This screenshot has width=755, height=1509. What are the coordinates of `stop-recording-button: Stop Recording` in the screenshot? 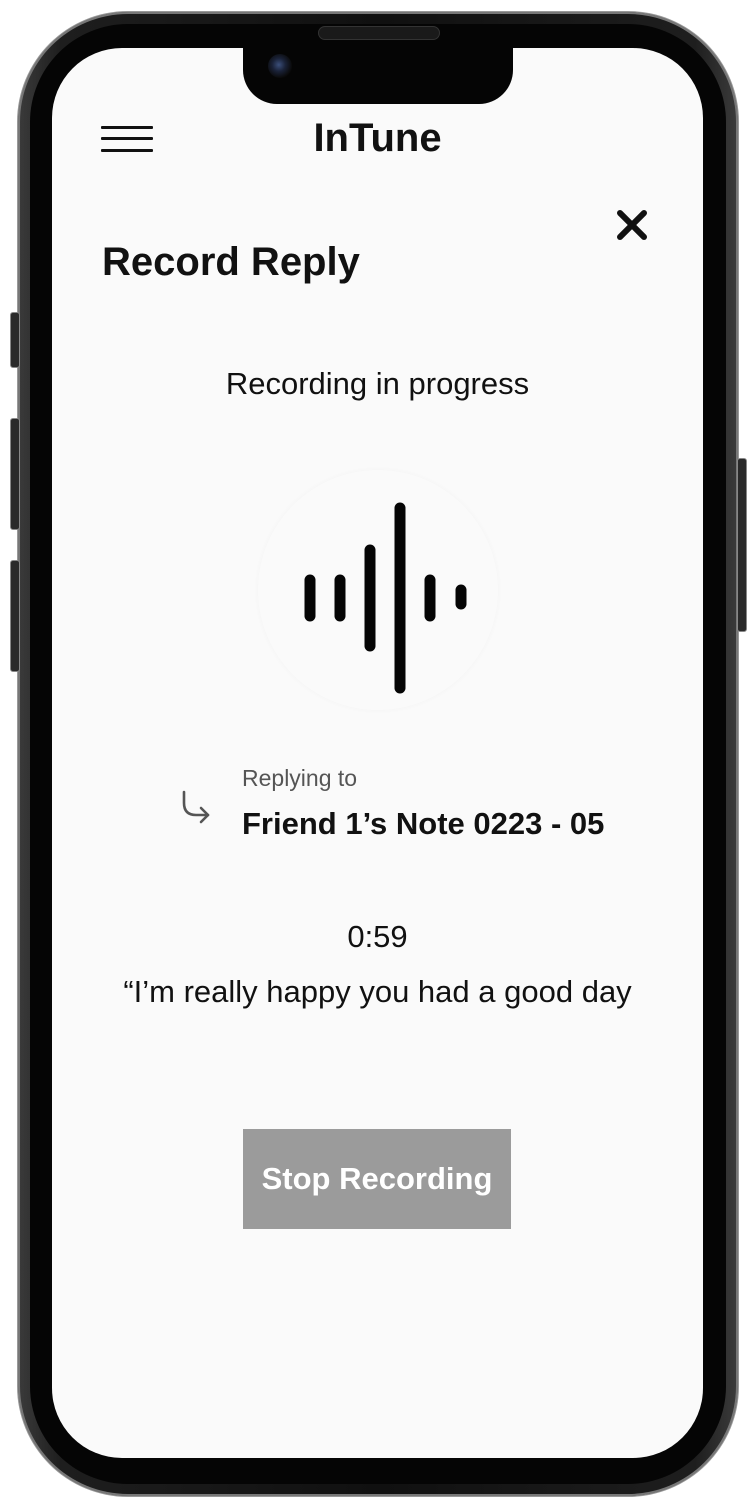 It's located at (377, 1179).